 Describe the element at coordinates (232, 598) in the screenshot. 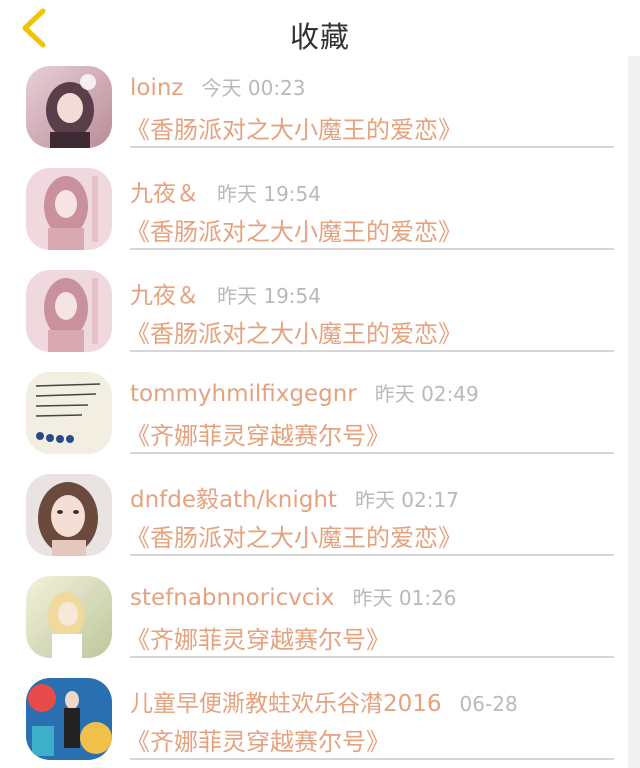

I see `username: stefnabnnoricvcix` at that location.